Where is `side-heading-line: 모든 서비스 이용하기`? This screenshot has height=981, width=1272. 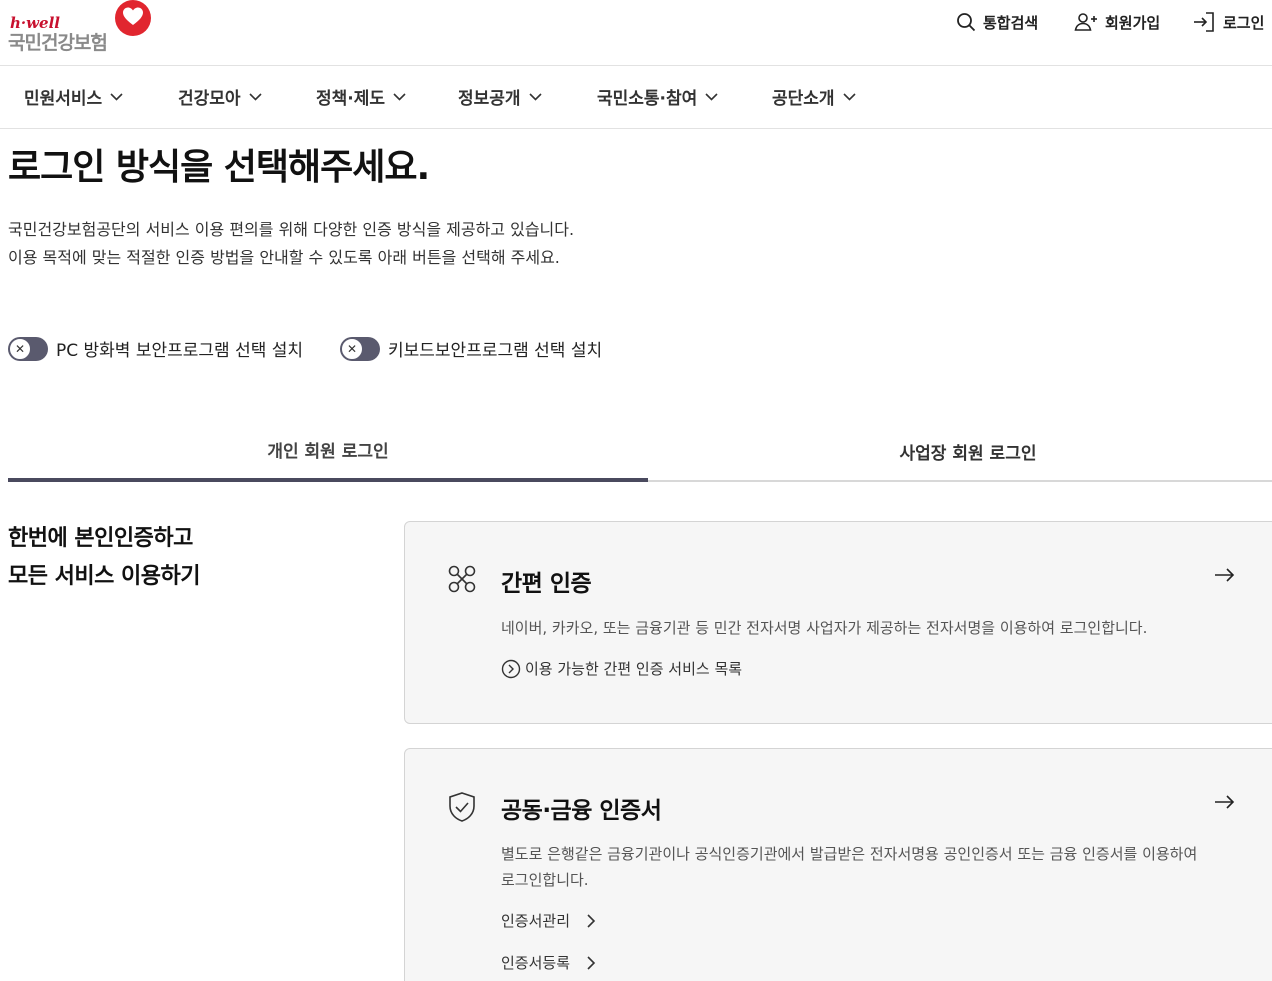 side-heading-line: 모든 서비스 이용하기 is located at coordinates (104, 576).